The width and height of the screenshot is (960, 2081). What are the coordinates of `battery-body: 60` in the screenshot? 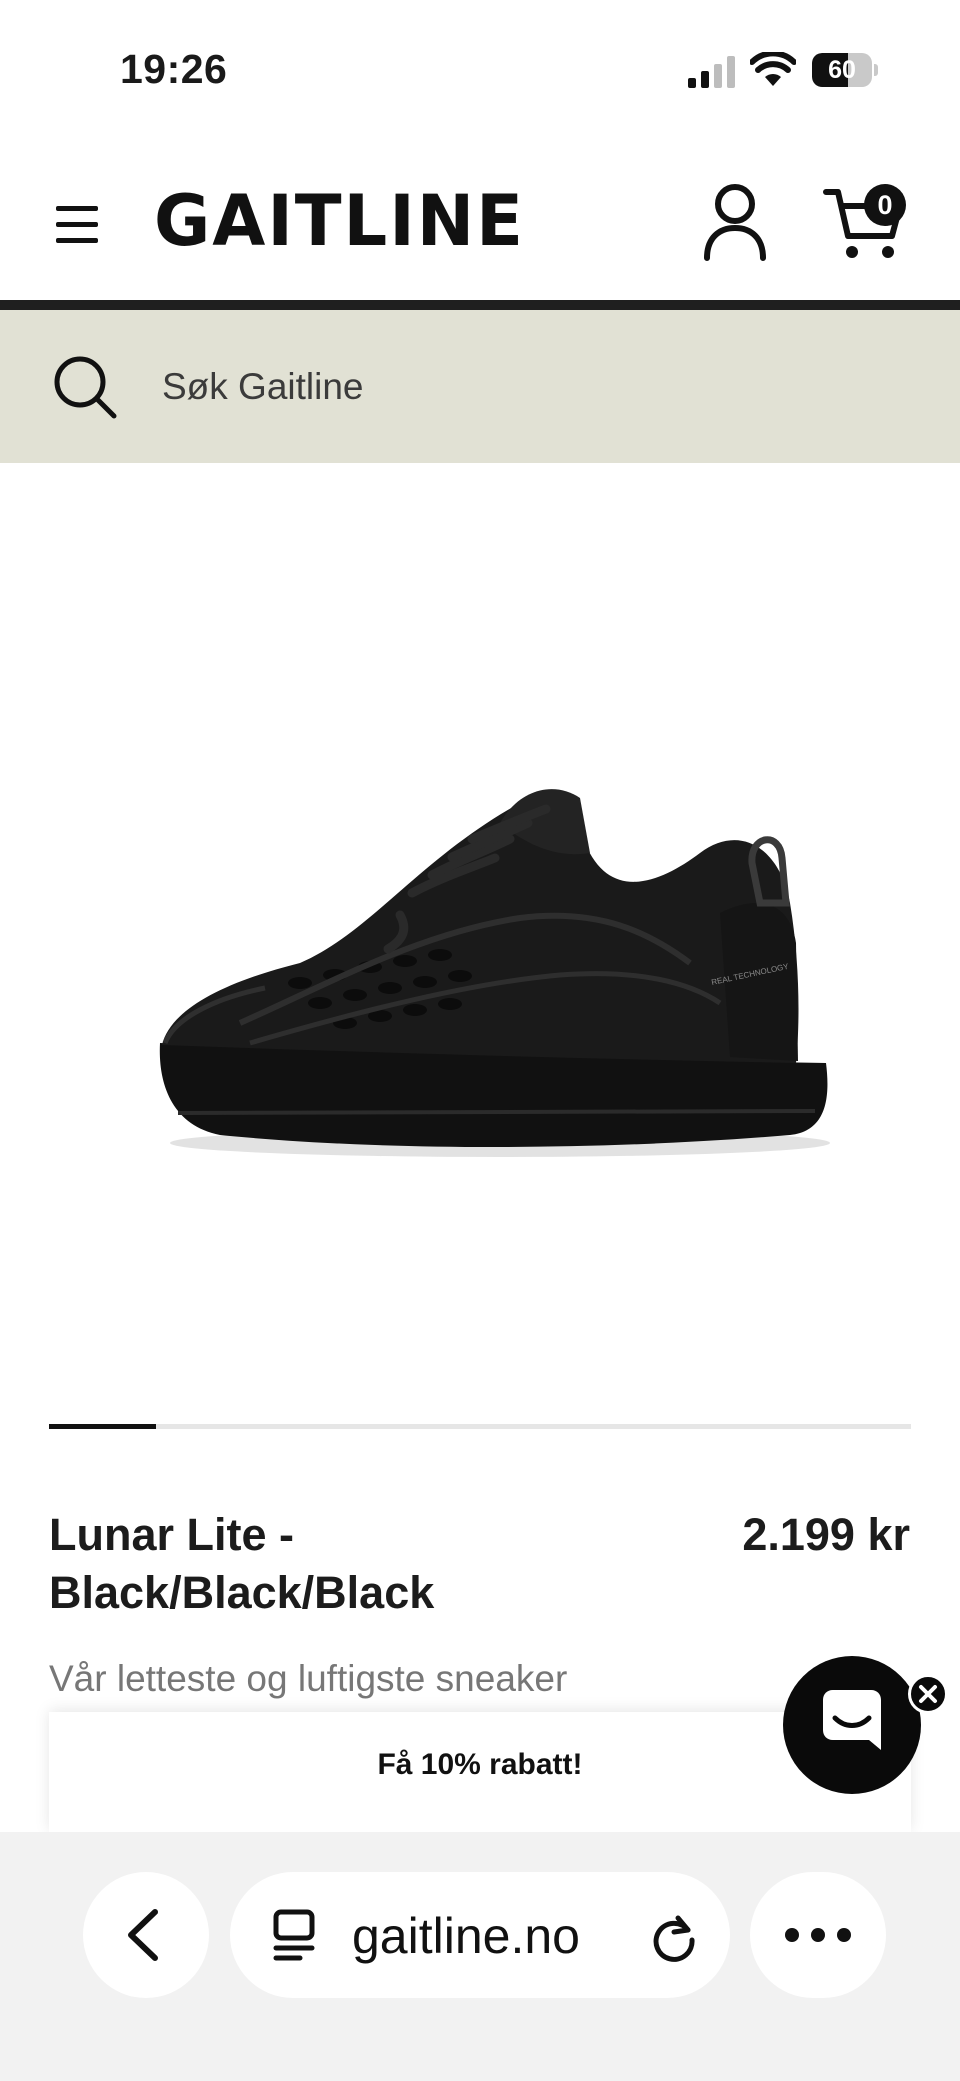 It's located at (842, 70).